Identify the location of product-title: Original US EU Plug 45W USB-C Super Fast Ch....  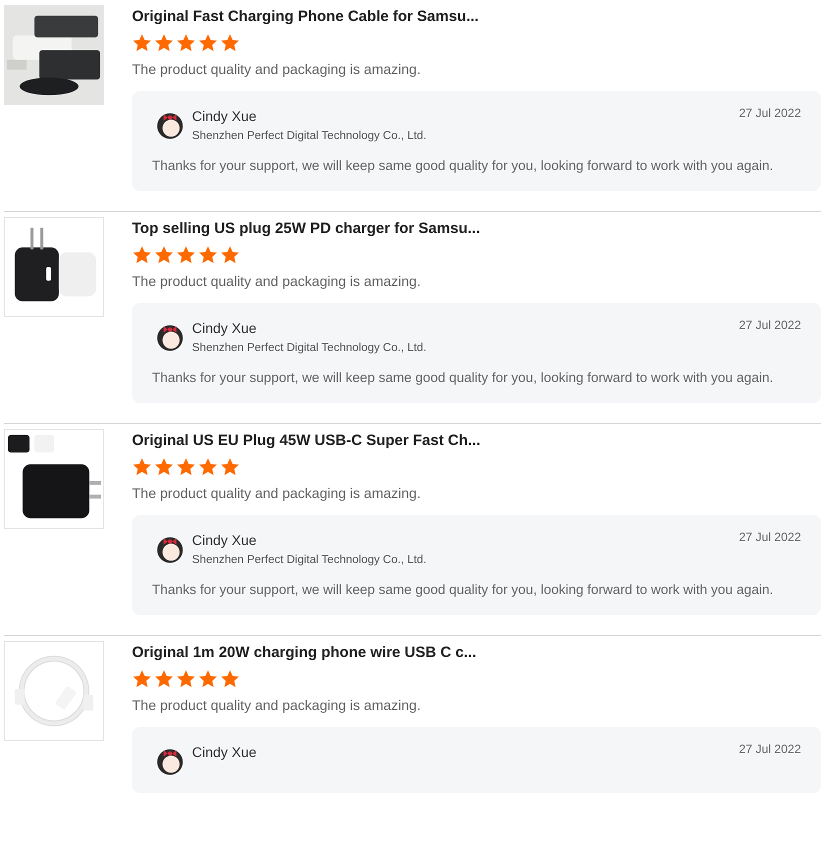
(476, 441).